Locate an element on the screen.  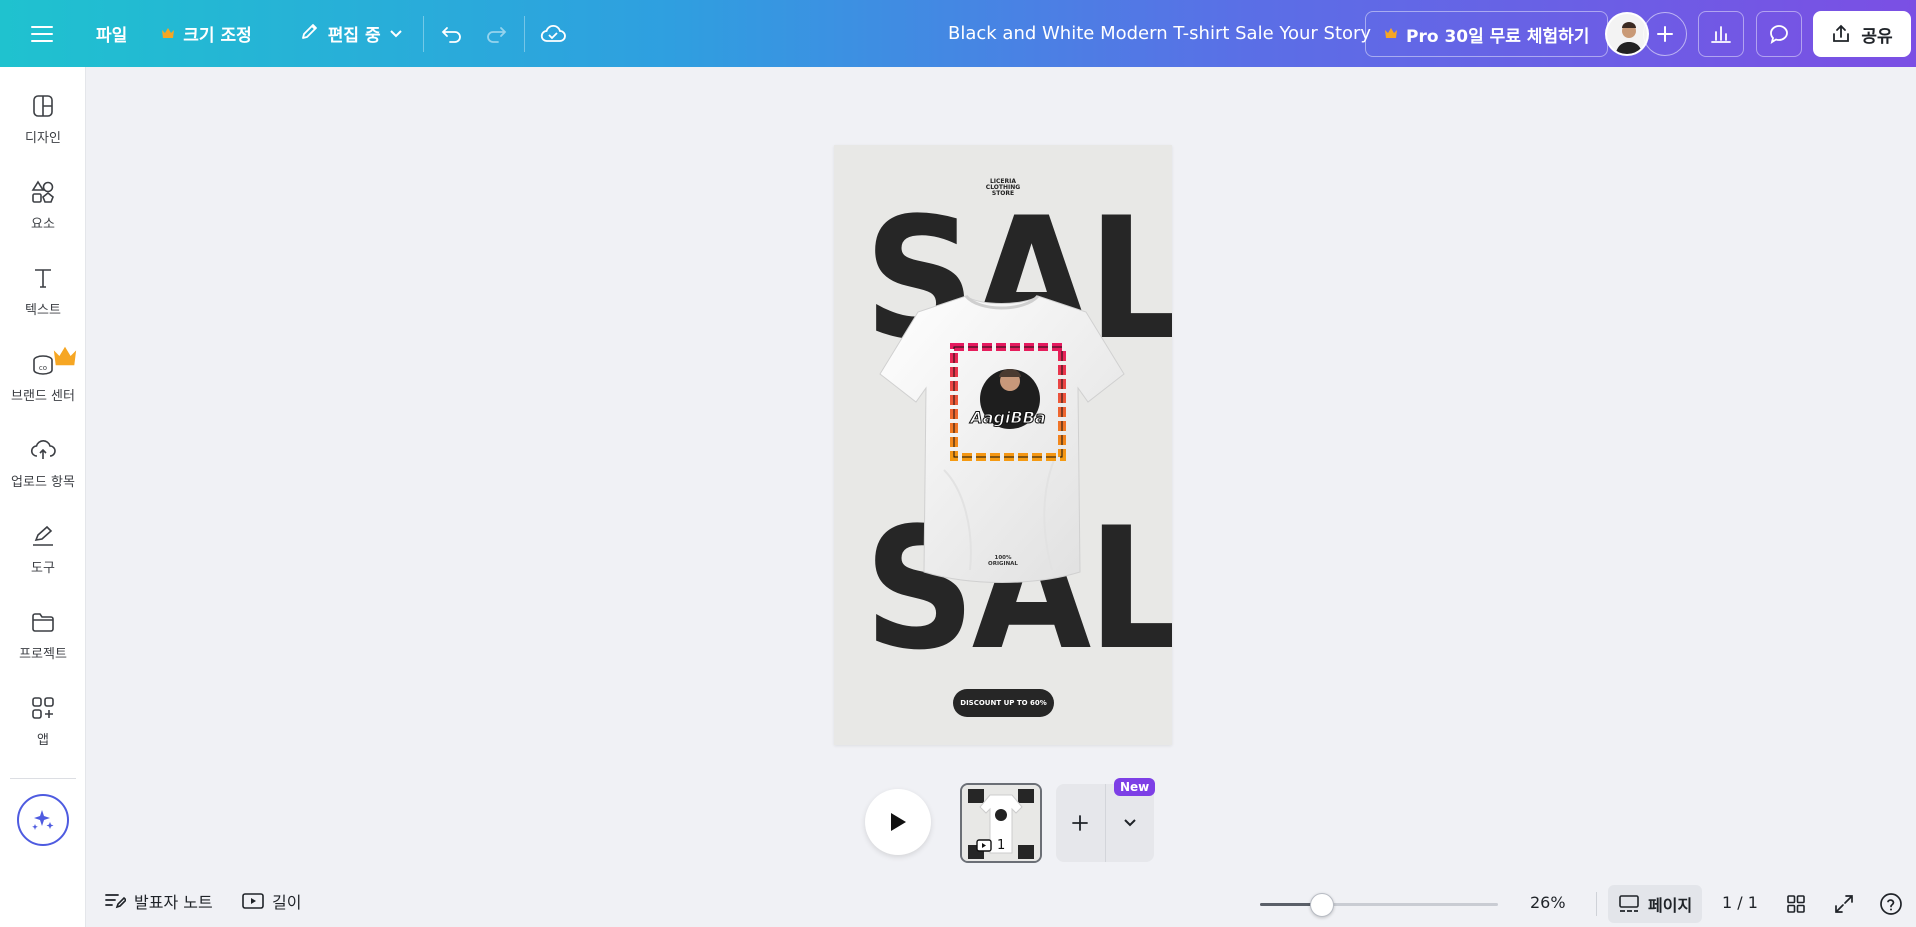
duration-icon is located at coordinates (253, 901).